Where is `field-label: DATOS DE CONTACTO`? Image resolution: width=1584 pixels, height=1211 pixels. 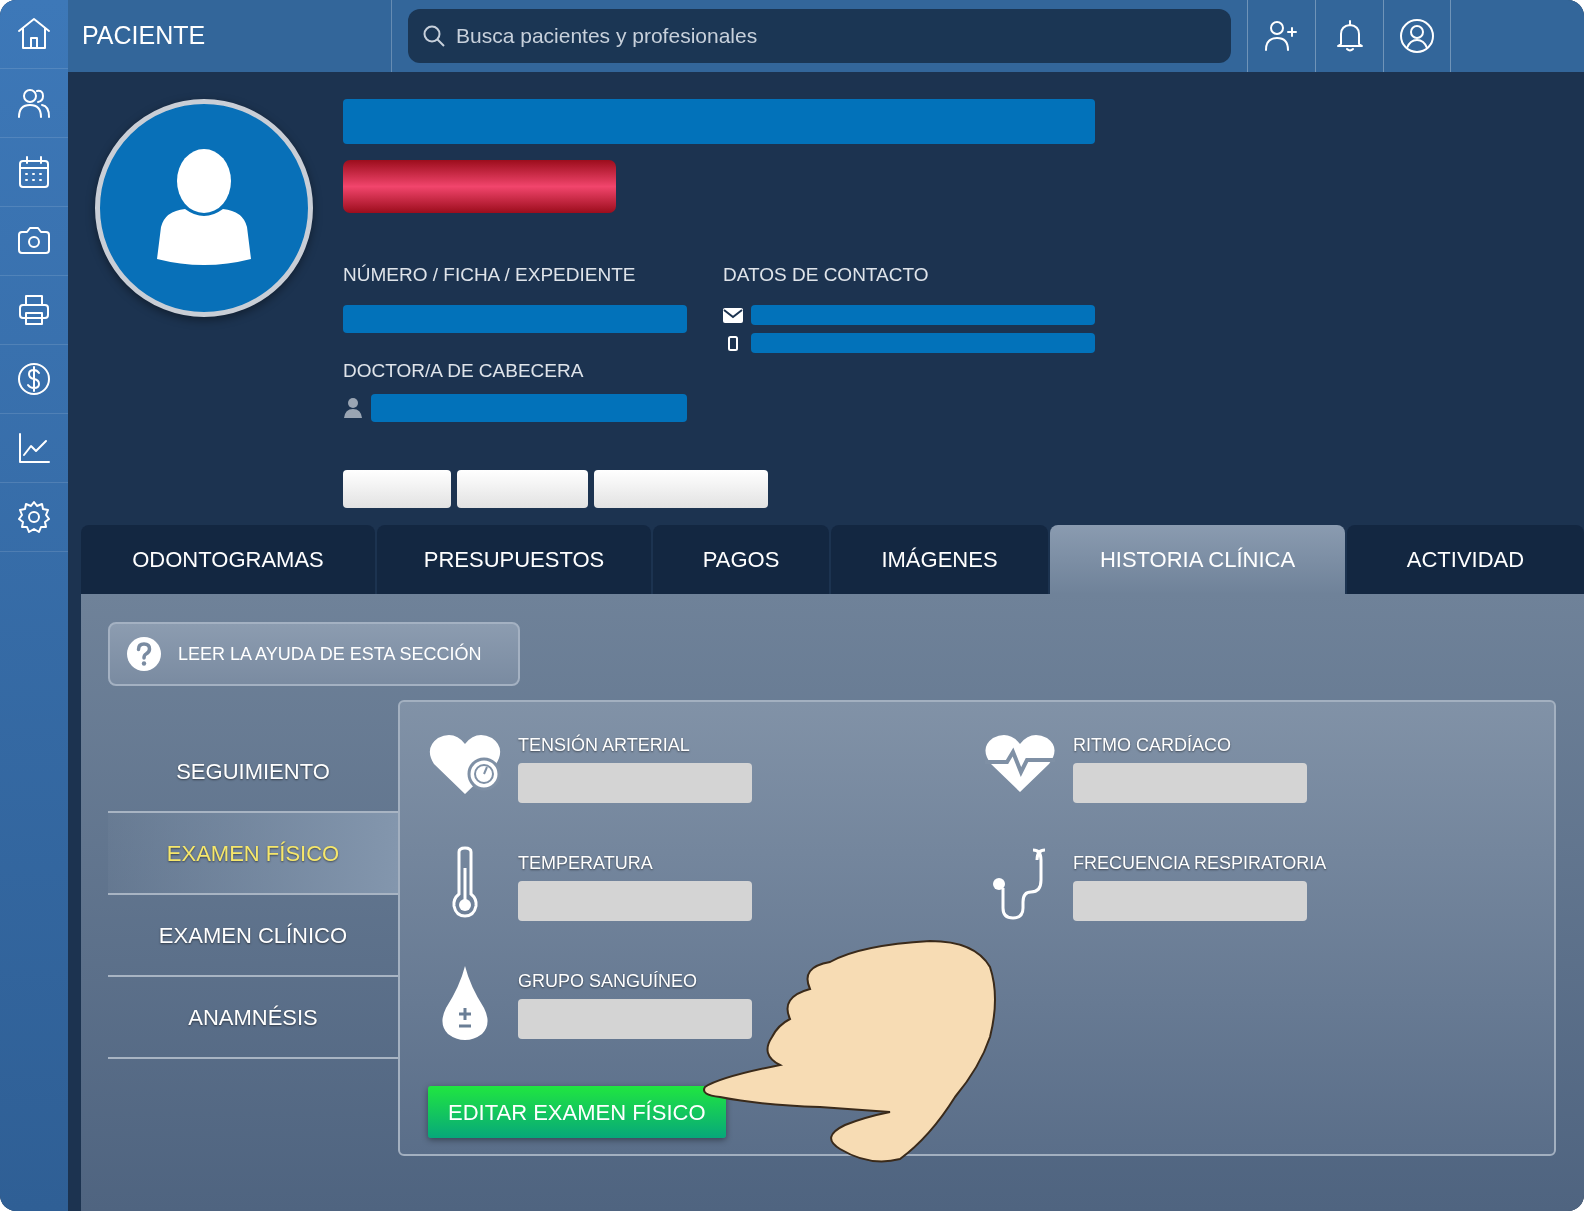 field-label: DATOS DE CONTACTO is located at coordinates (826, 274).